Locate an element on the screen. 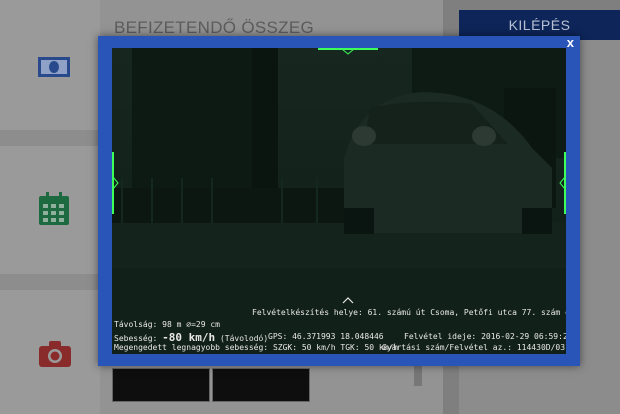 This screenshot has height=414, width=620. scrollbar is located at coordinates (418, 375).